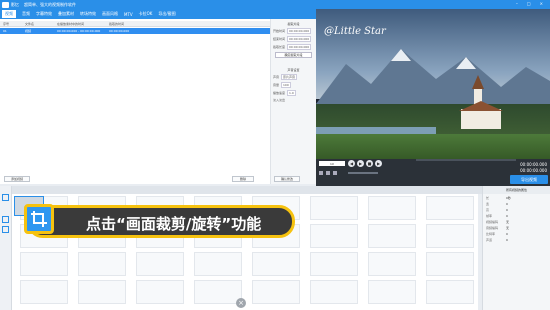  What do you see at coordinates (478, 82) in the screenshot?
I see `church-spire` at bounding box center [478, 82].